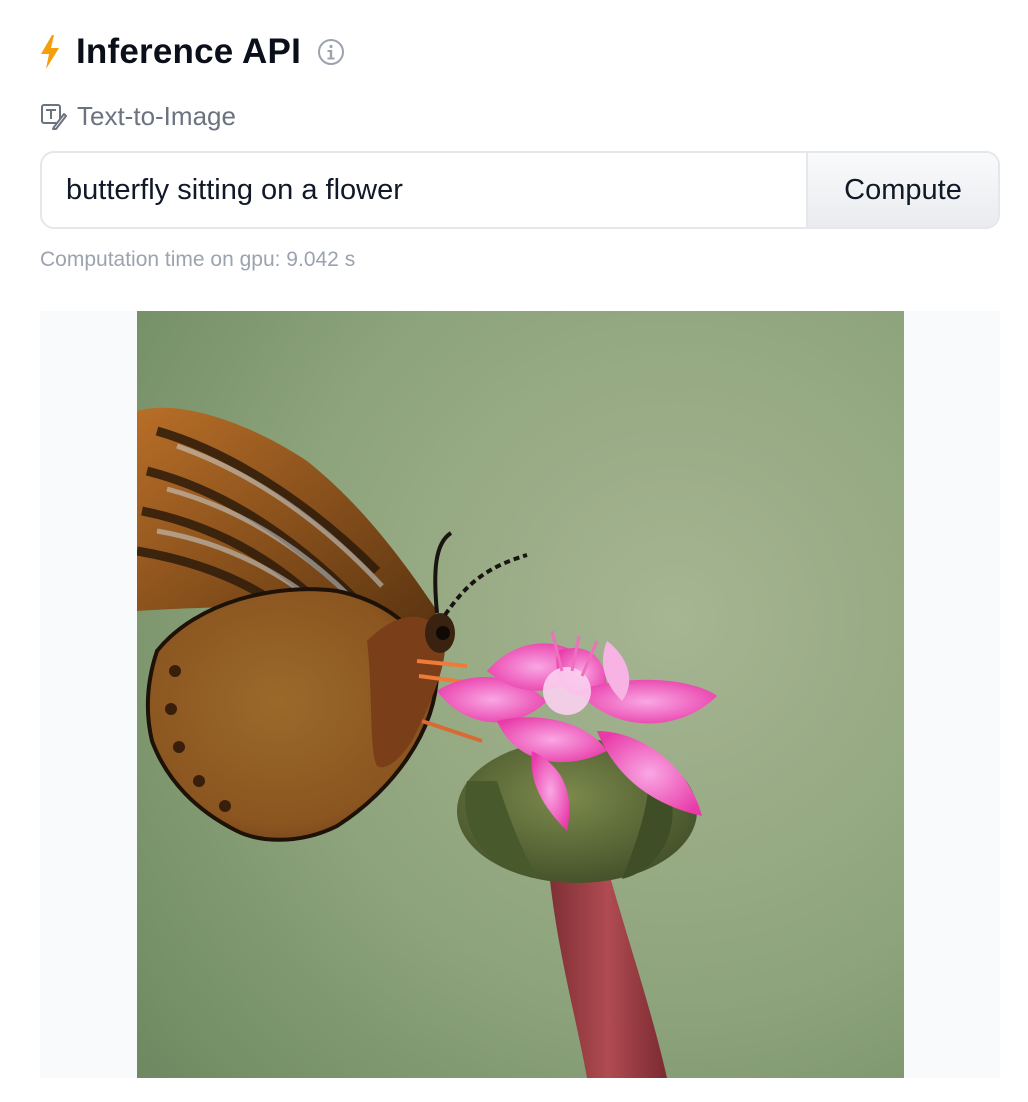 The image size is (1028, 1102). What do you see at coordinates (902, 190) in the screenshot?
I see `compute-button: Compute` at bounding box center [902, 190].